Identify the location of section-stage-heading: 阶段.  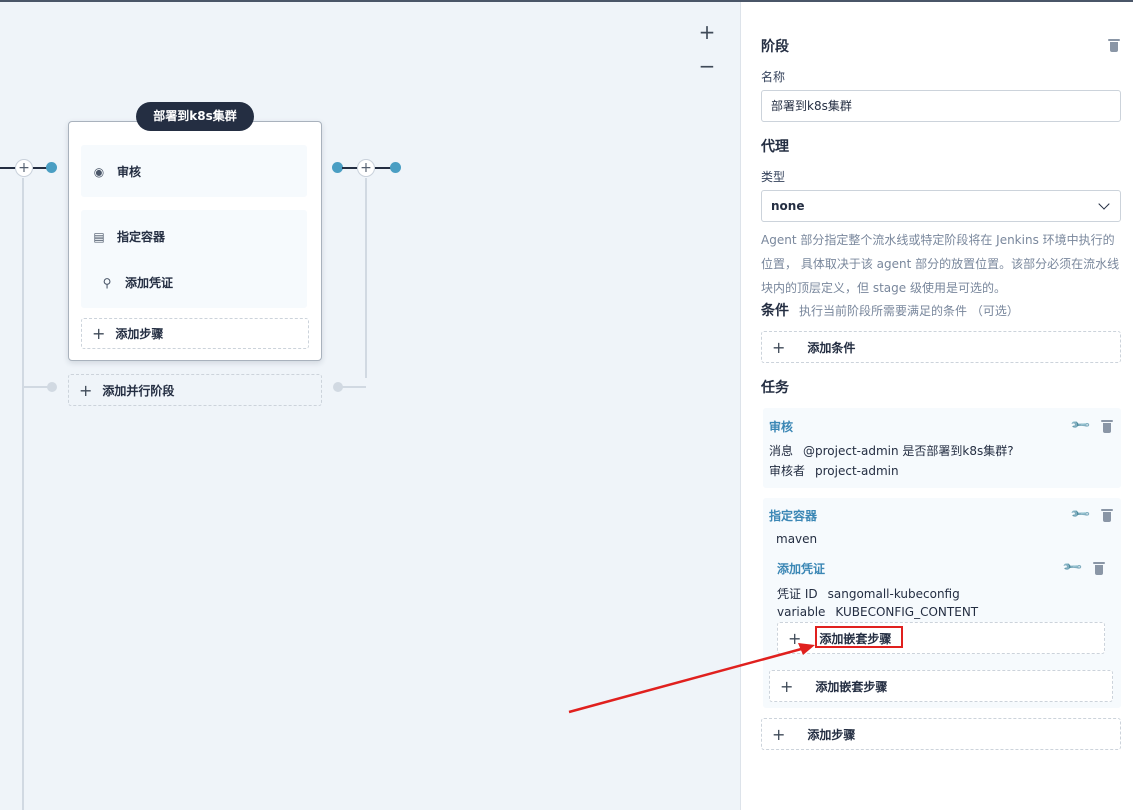
(775, 47).